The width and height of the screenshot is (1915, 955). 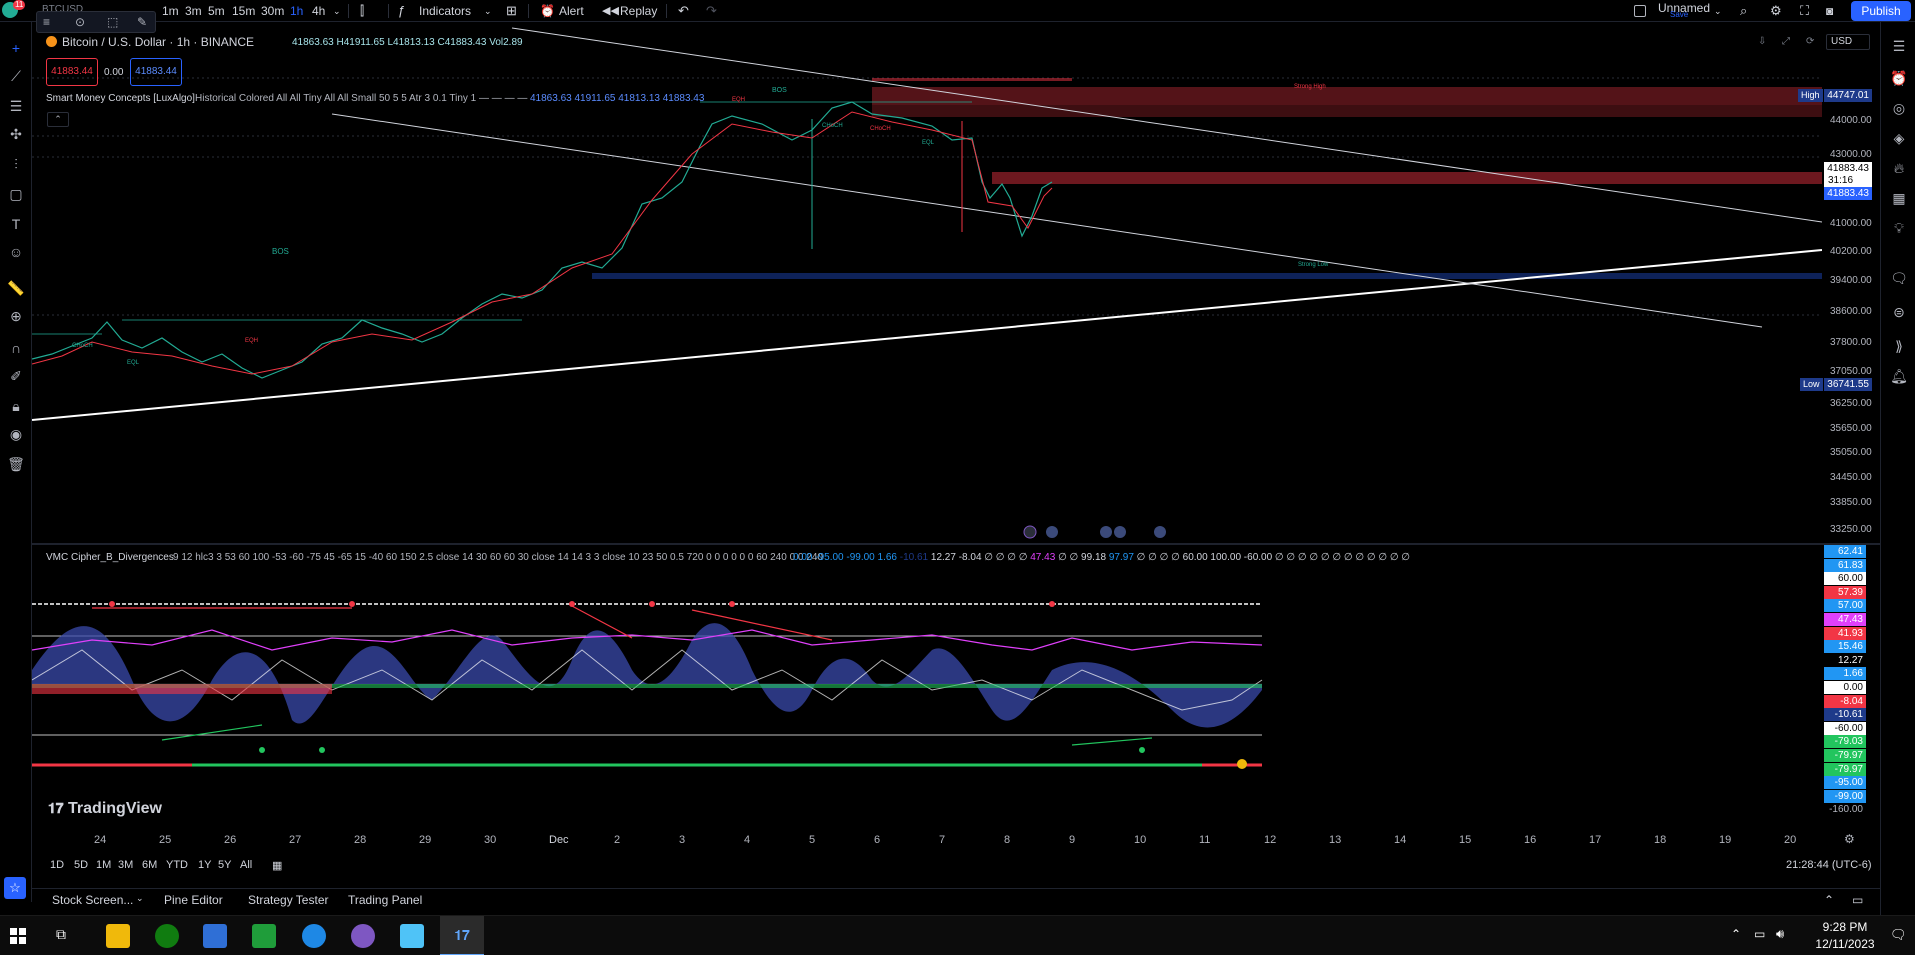 I want to click on ruler-icon: 📏, so click(x=16, y=288).